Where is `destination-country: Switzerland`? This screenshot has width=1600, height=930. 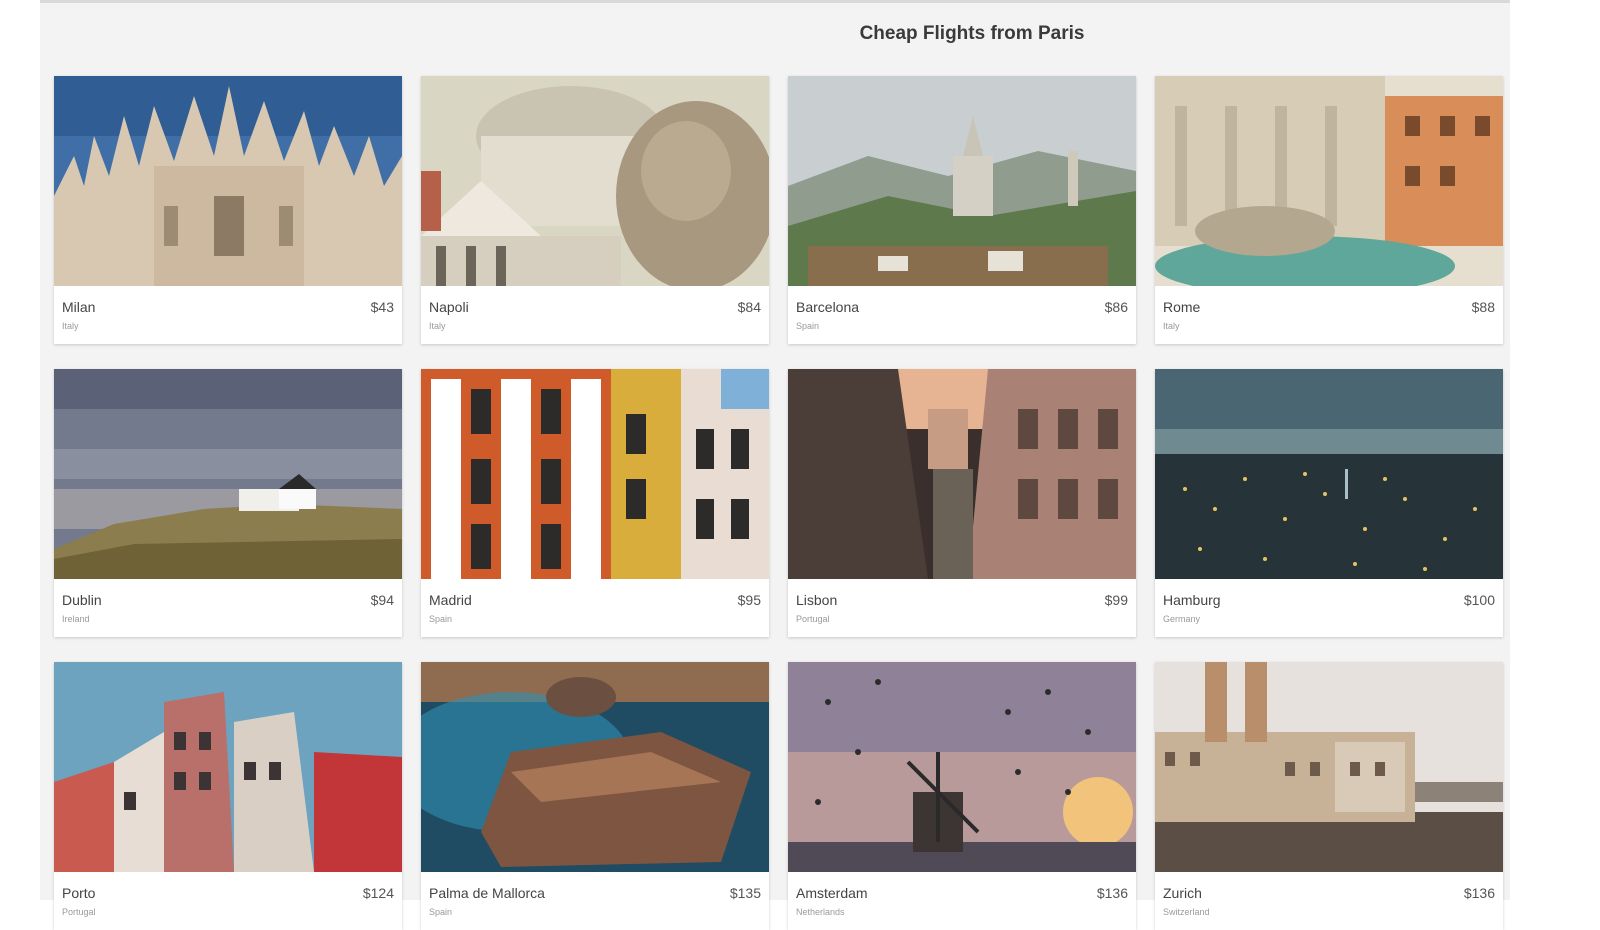 destination-country: Switzerland is located at coordinates (1186, 912).